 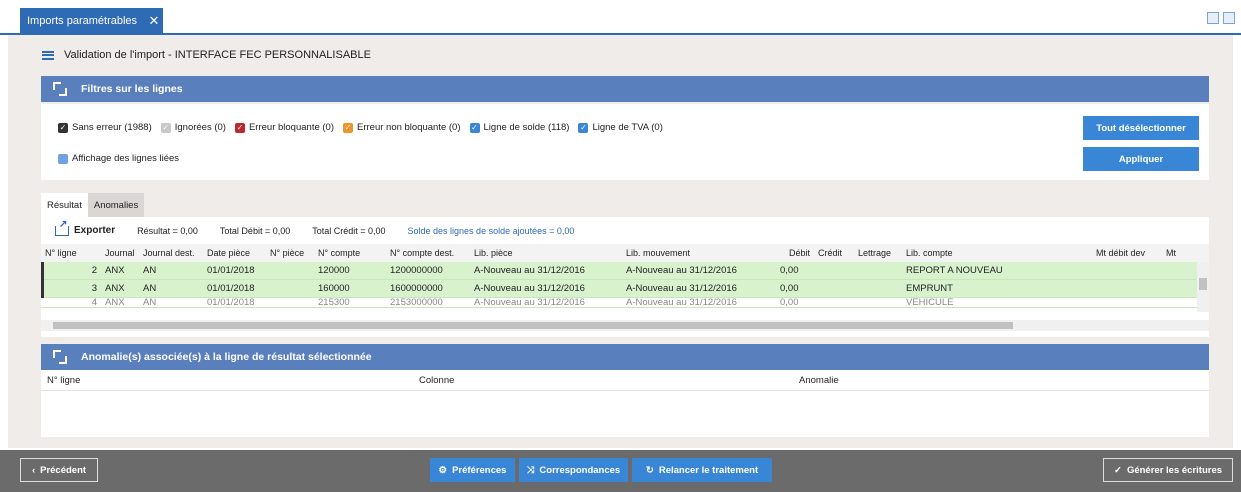 I want to click on chevron-left-icon: ‹, so click(x=33, y=470).